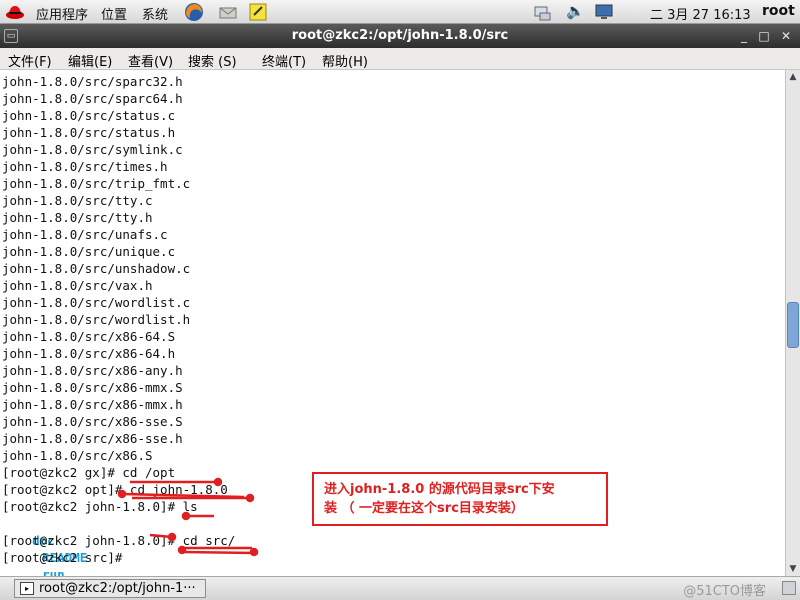  I want to click on terminal-line: john-1.8.0/src/tty.h, so click(77, 217).